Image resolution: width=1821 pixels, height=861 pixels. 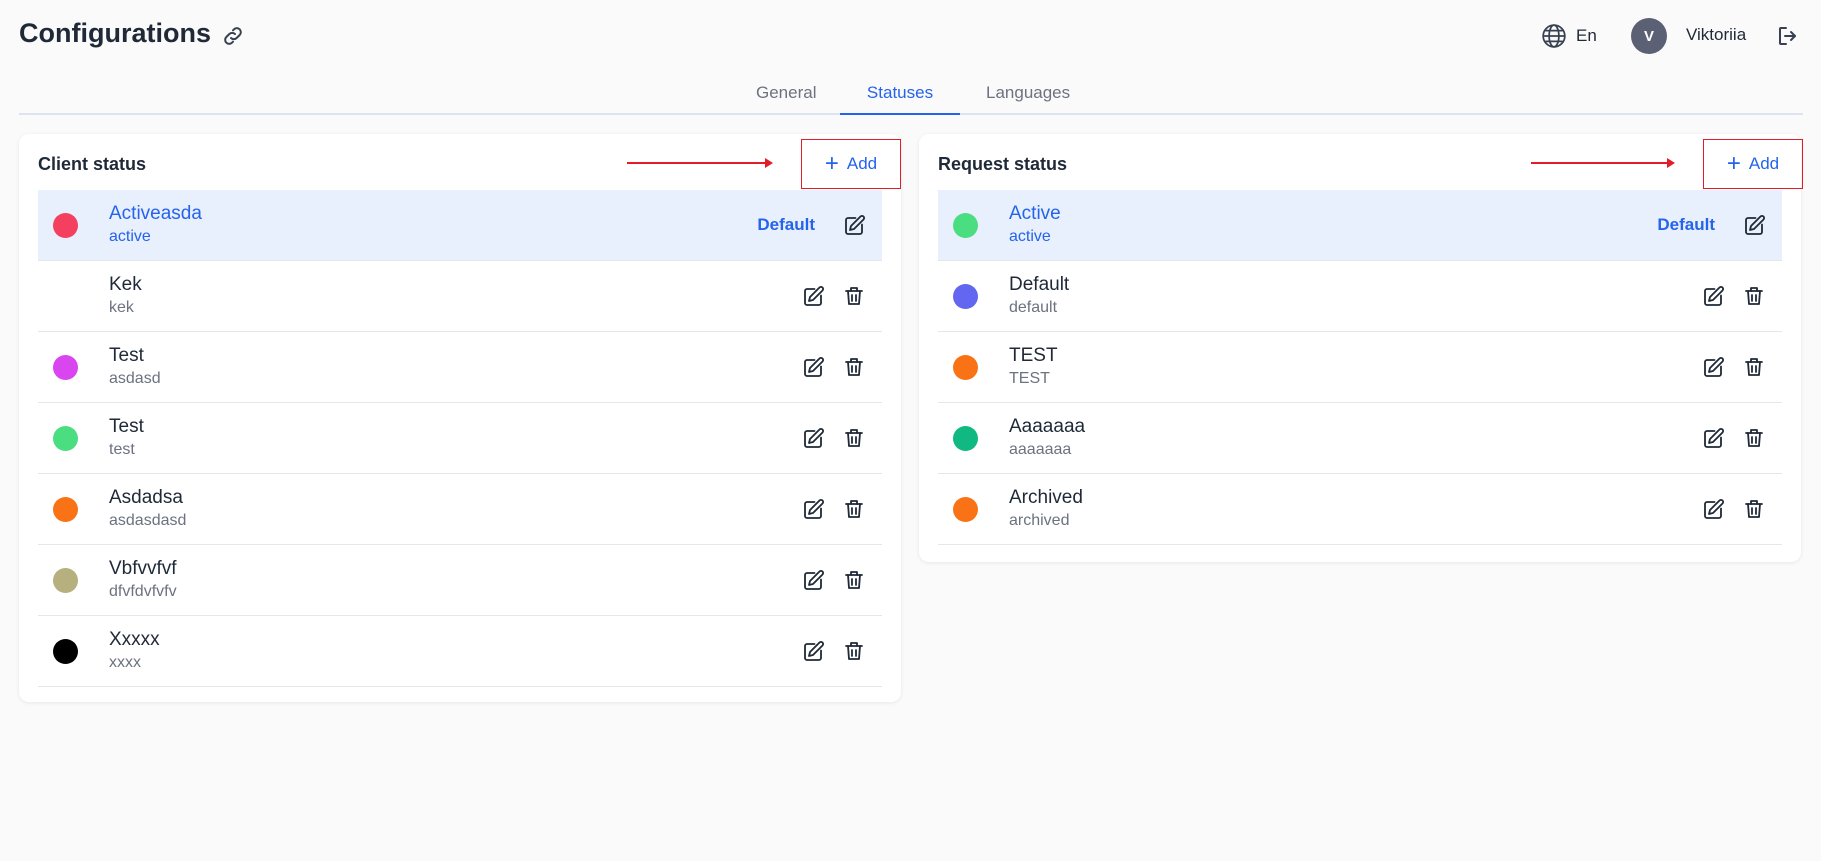 What do you see at coordinates (1028, 99) in the screenshot?
I see `tab-languages: Languages` at bounding box center [1028, 99].